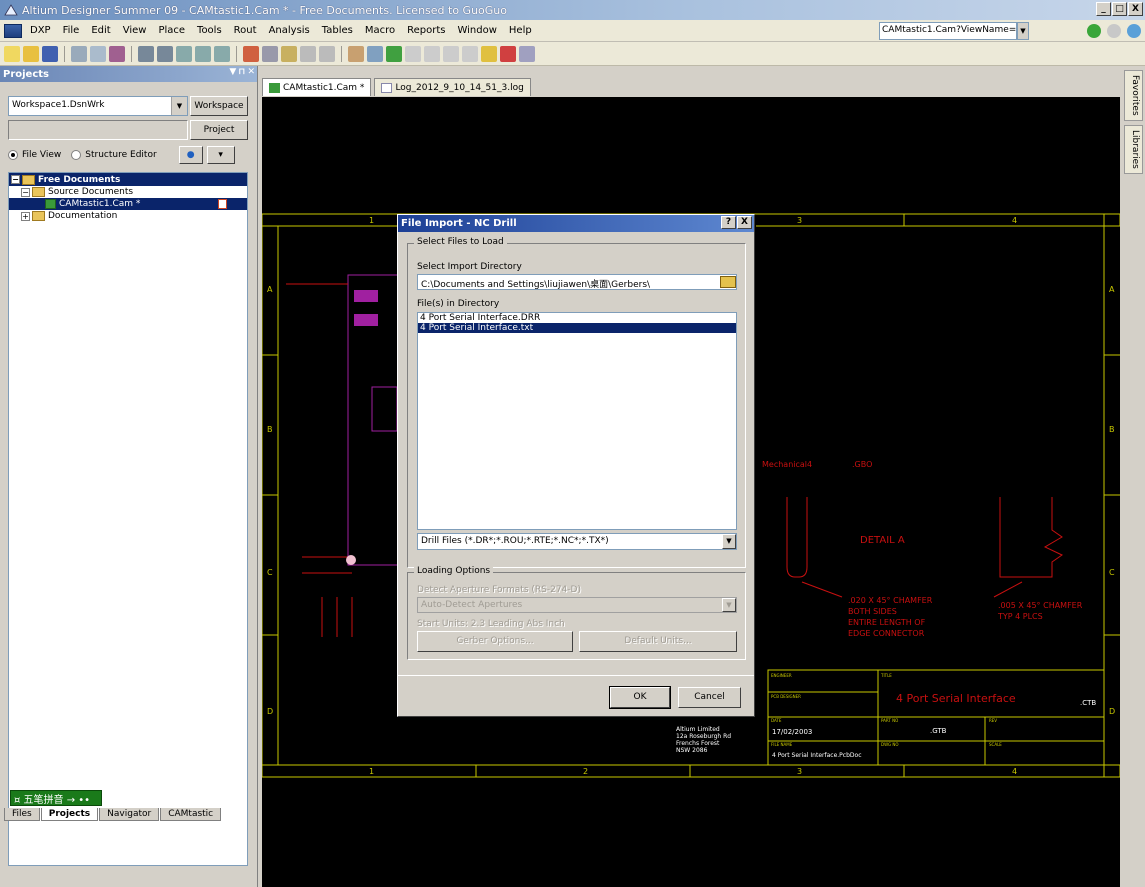 Image resolution: width=1145 pixels, height=887 pixels. Describe the element at coordinates (222, 53) in the screenshot. I see `zoom-last-icon` at that location.